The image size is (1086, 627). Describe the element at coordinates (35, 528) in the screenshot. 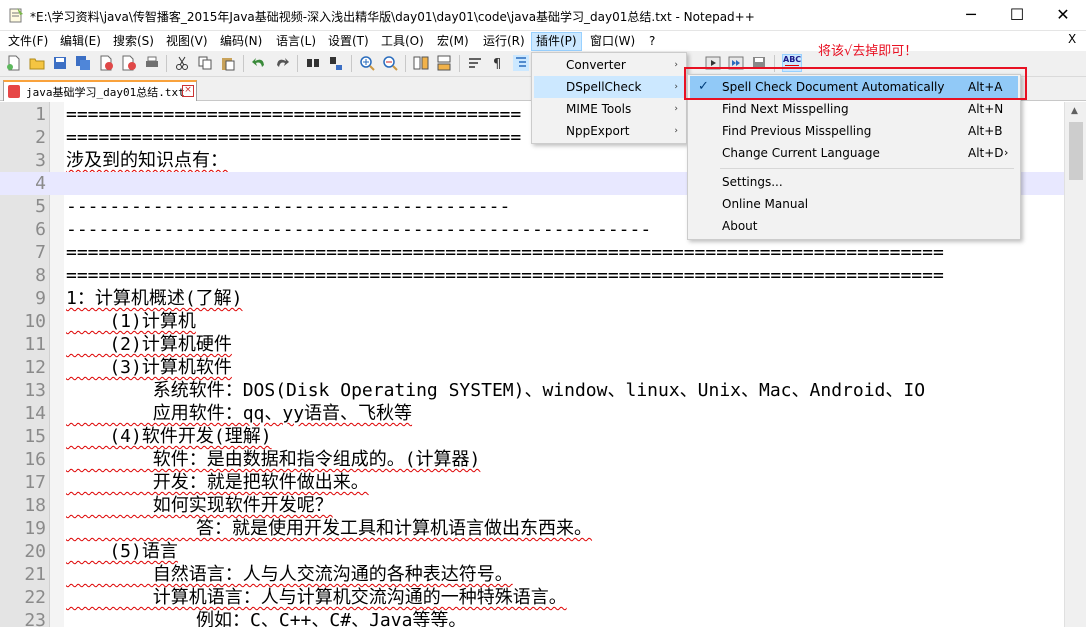

I see `line-number: 19` at that location.